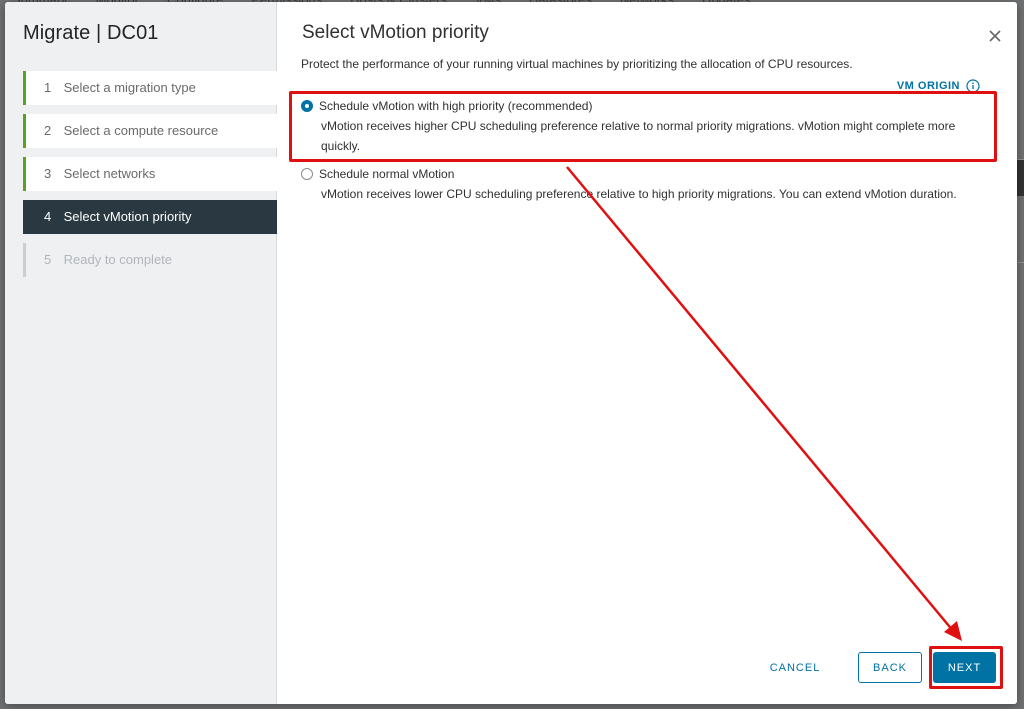 This screenshot has height=709, width=1024. Describe the element at coordinates (964, 667) in the screenshot. I see `next-button: NEXT` at that location.